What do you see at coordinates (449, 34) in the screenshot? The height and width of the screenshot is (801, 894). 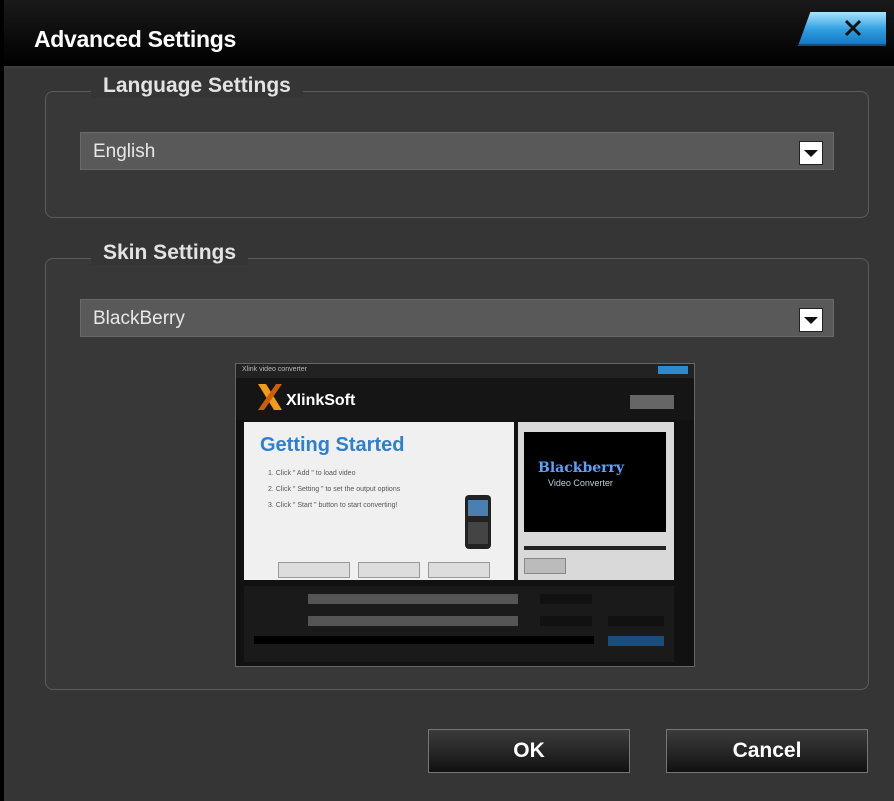 I see `title-bar: Advanced Settings` at bounding box center [449, 34].